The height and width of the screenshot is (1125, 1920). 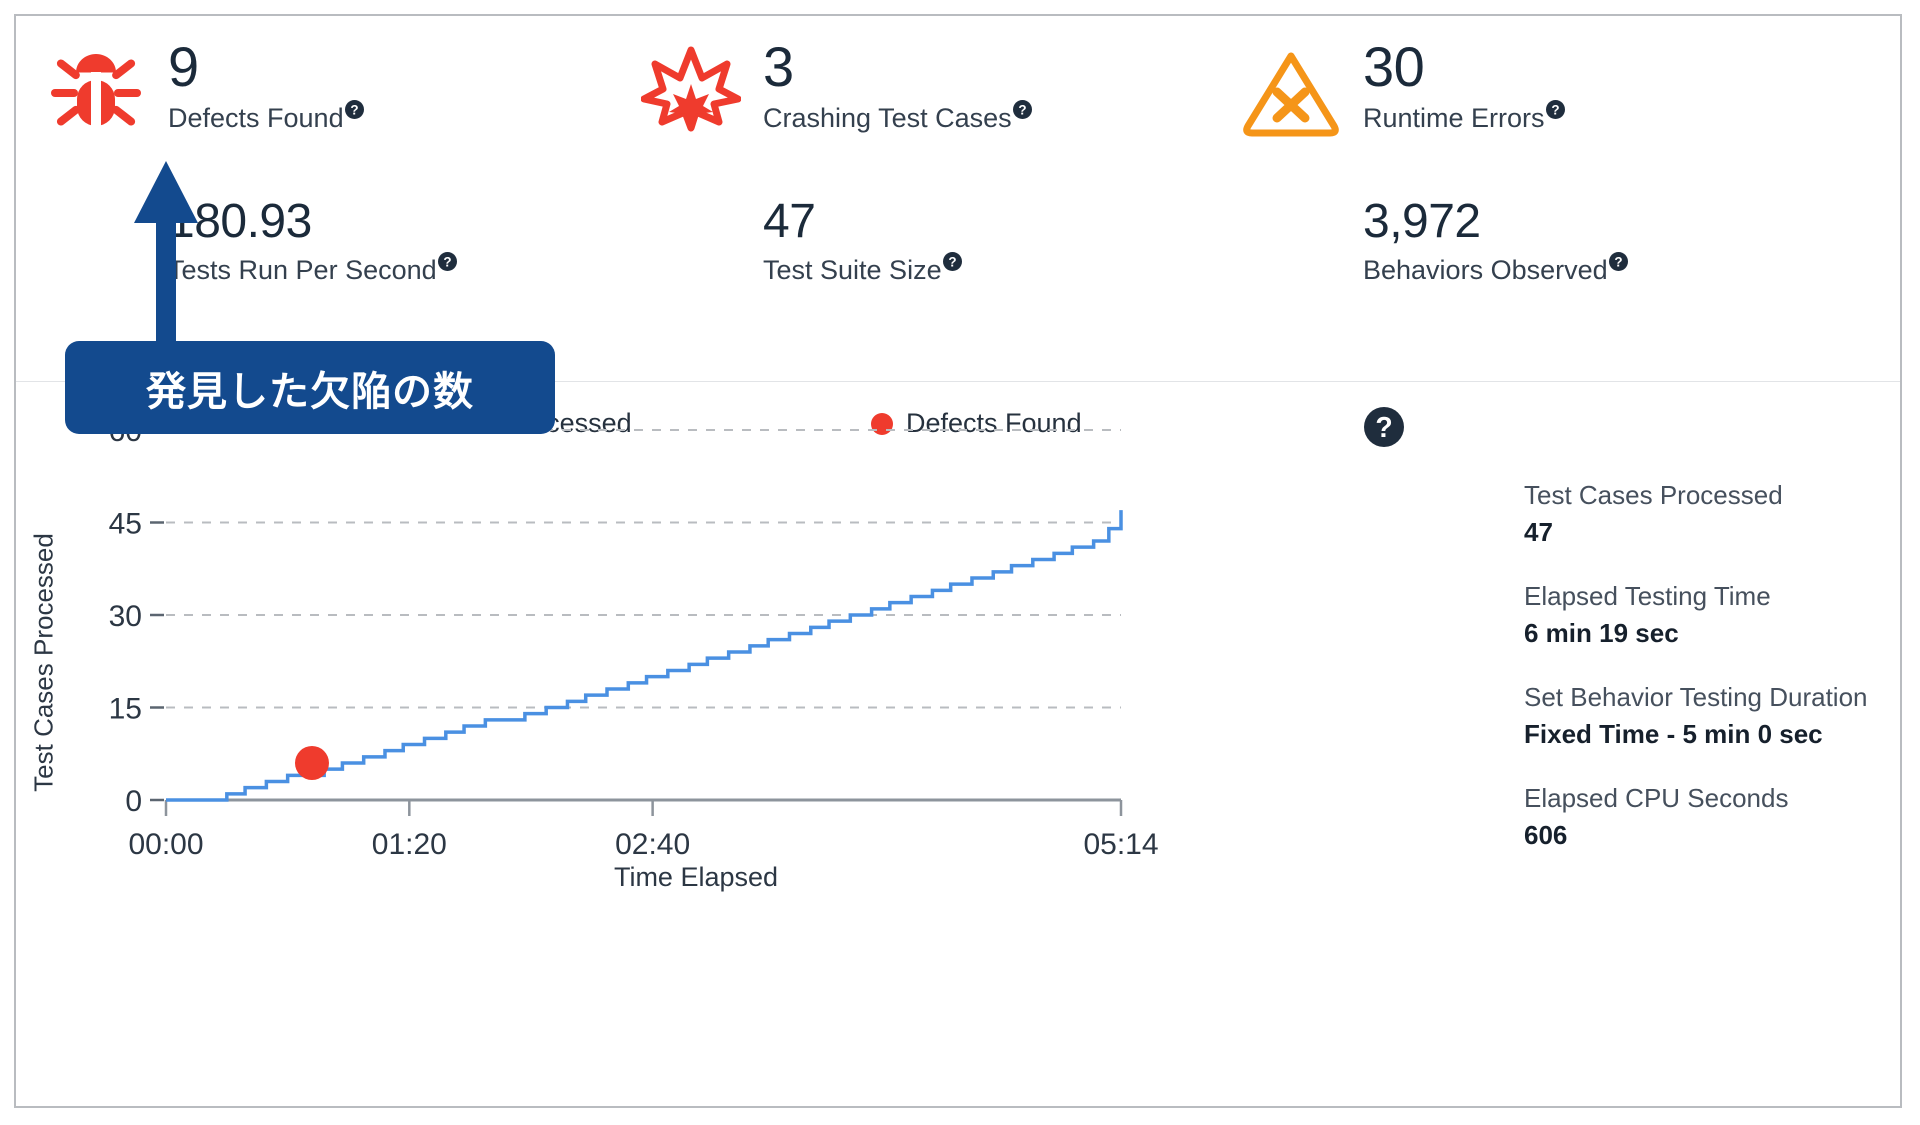 I want to click on stat-value: 30, so click(x=1394, y=66).